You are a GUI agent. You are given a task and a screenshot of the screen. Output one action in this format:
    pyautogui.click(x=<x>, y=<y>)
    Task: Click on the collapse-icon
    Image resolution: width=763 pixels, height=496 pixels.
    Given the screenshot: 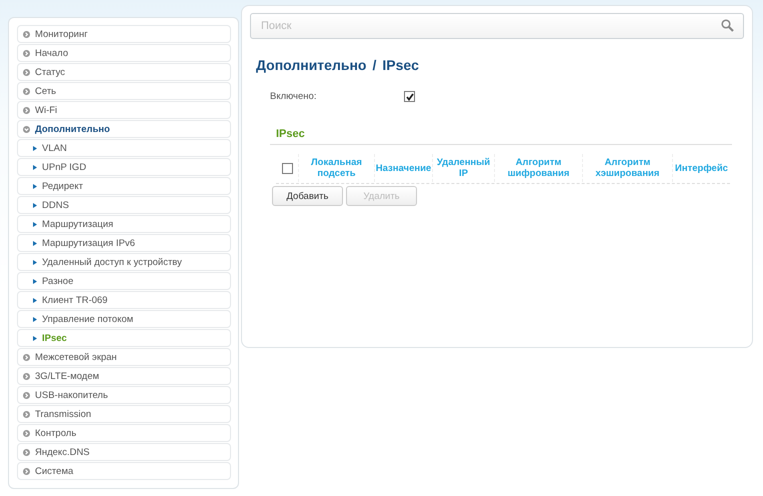 What is the action you would take?
    pyautogui.click(x=26, y=129)
    